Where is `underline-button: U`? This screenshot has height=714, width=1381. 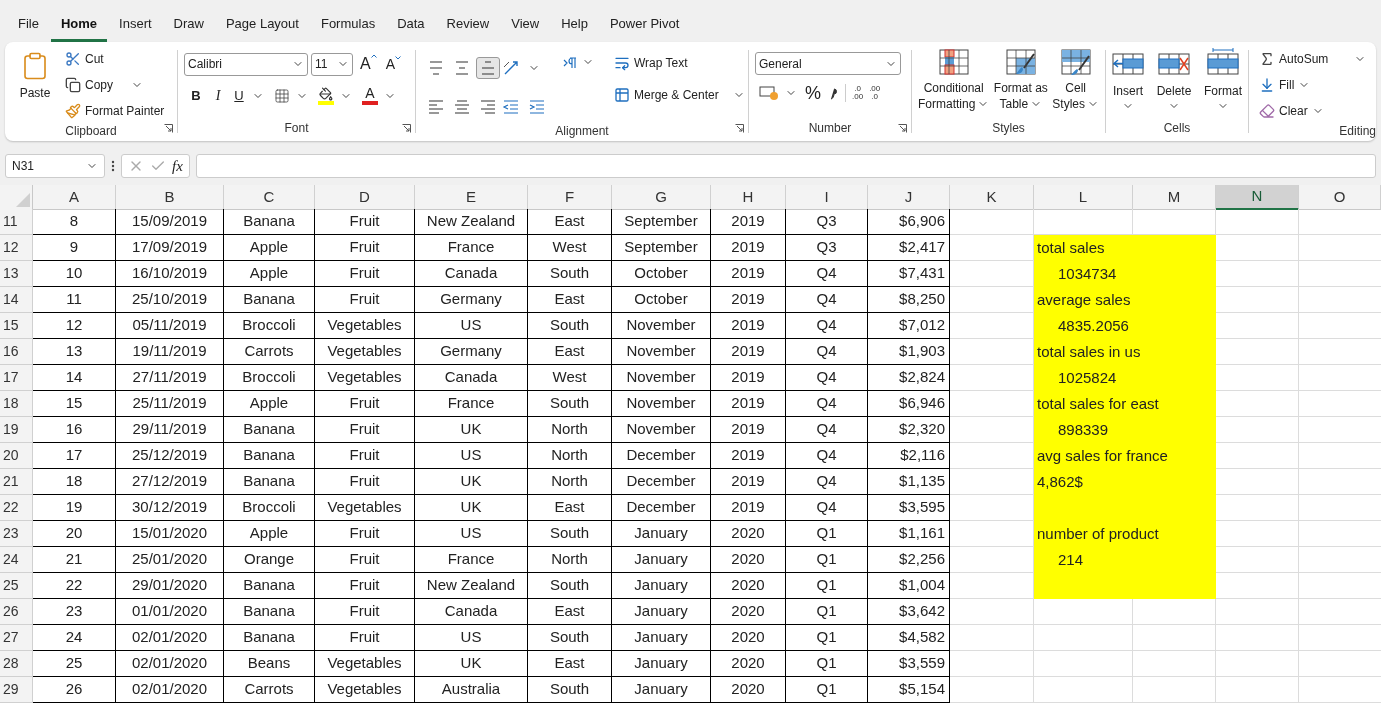 underline-button: U is located at coordinates (239, 95).